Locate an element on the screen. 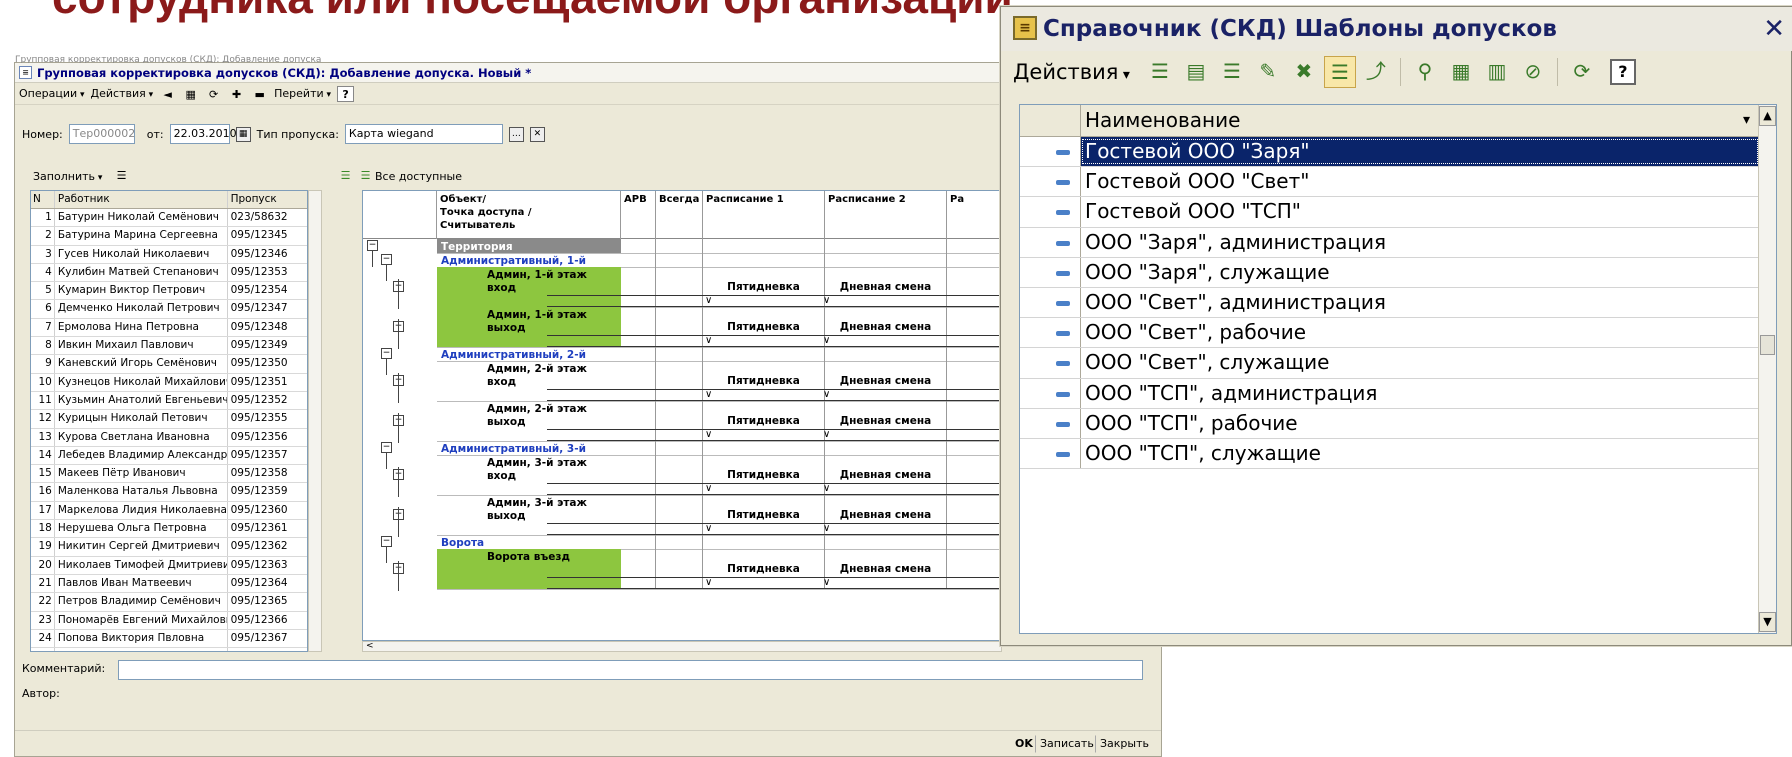 The image size is (1792, 757). employee-row: 12 Курицын Николай Петович 095/12355 is located at coordinates (169, 419).